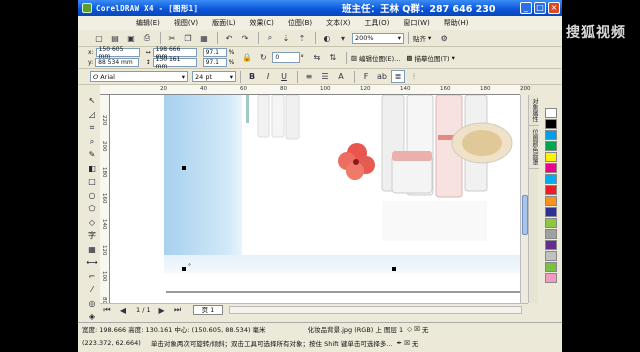 Image resolution: width=640 pixels, height=352 pixels. Describe the element at coordinates (92, 101) in the screenshot. I see `pick-tool-icon: ↖` at that location.